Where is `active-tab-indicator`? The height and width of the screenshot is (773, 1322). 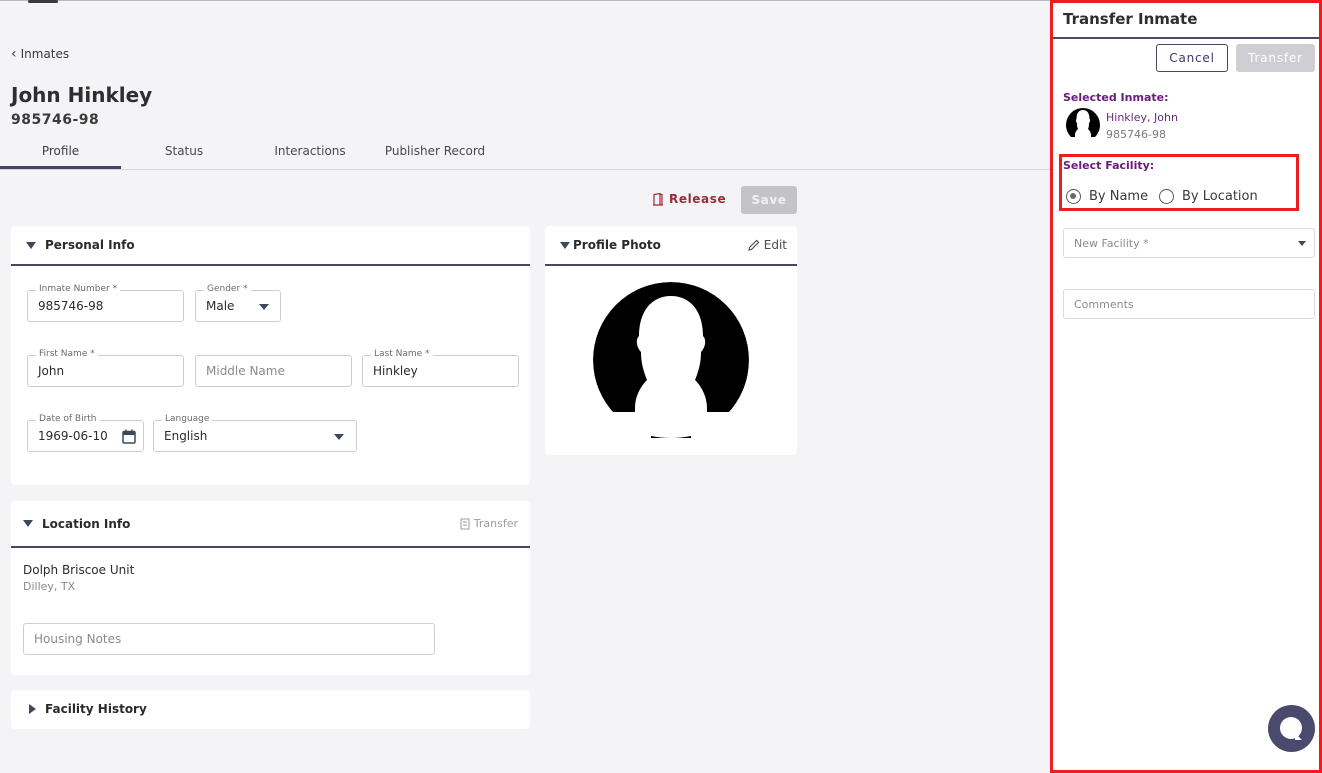
active-tab-indicator is located at coordinates (60, 167).